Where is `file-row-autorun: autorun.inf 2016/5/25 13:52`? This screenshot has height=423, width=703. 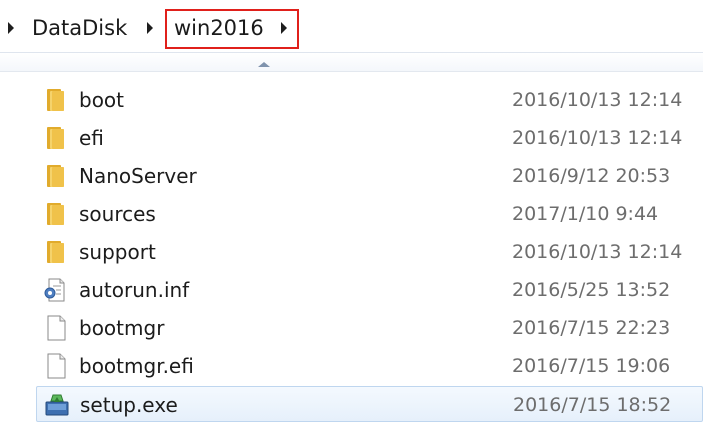 file-row-autorun: autorun.inf 2016/5/25 13:52 is located at coordinates (369, 290).